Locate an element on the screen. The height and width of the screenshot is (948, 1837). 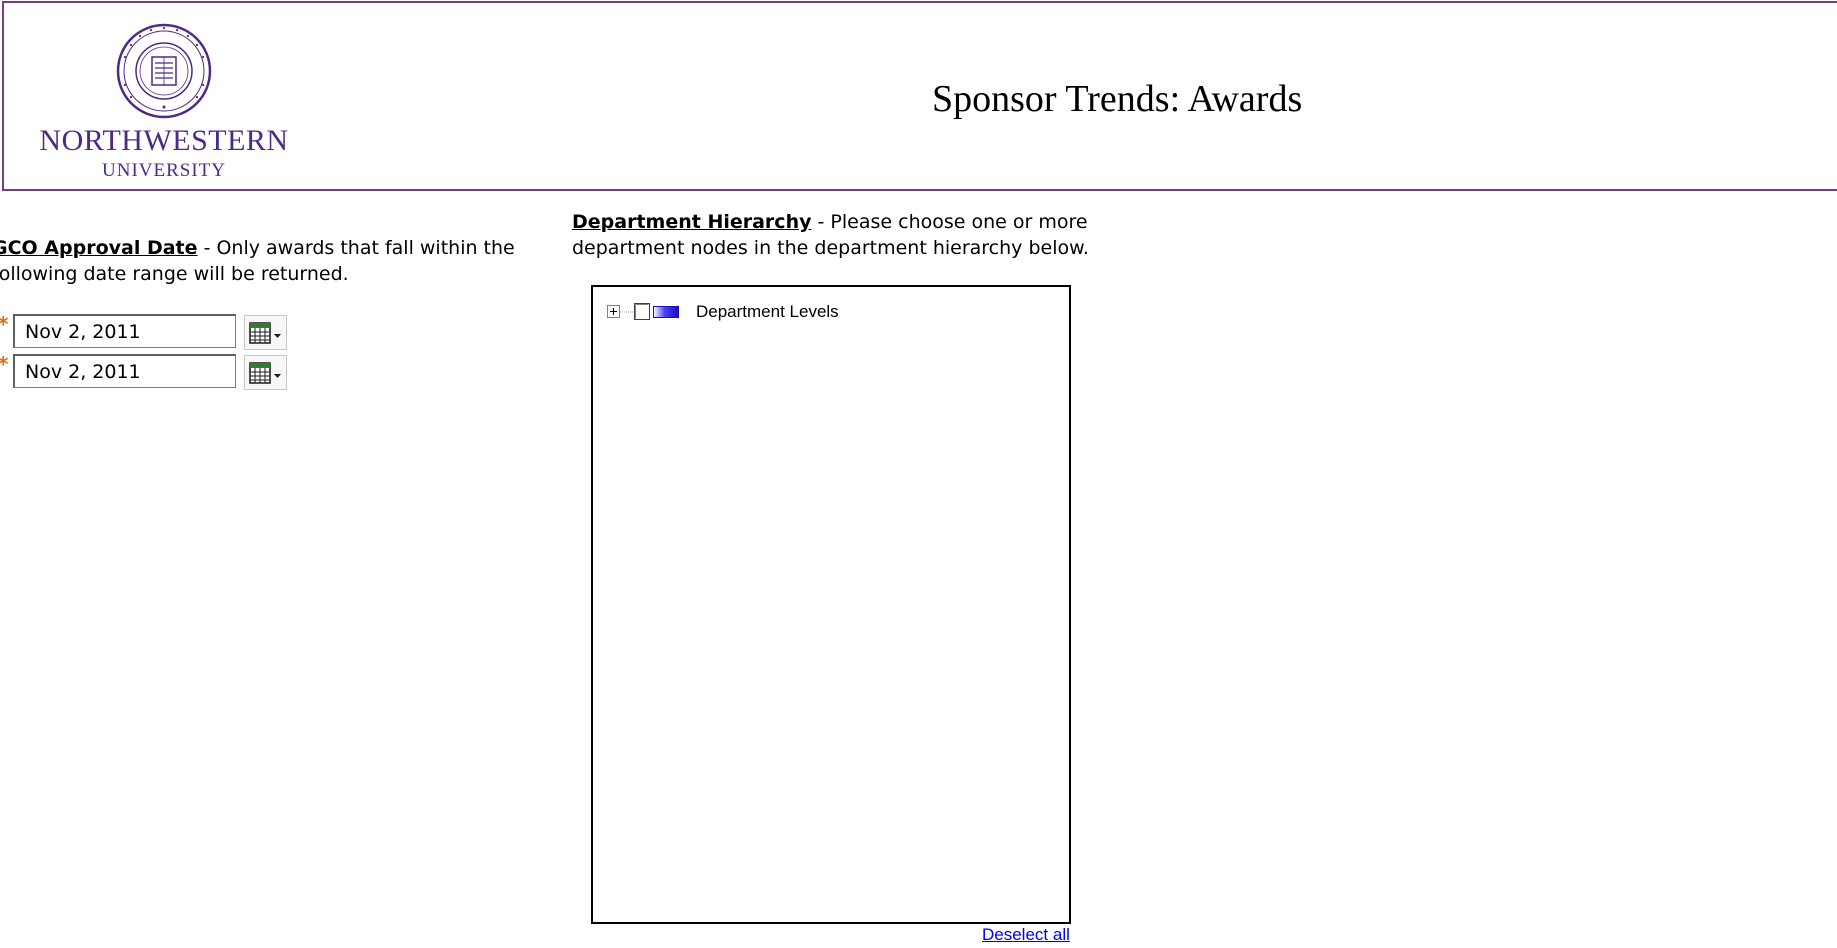
start-date-input is located at coordinates (124, 331).